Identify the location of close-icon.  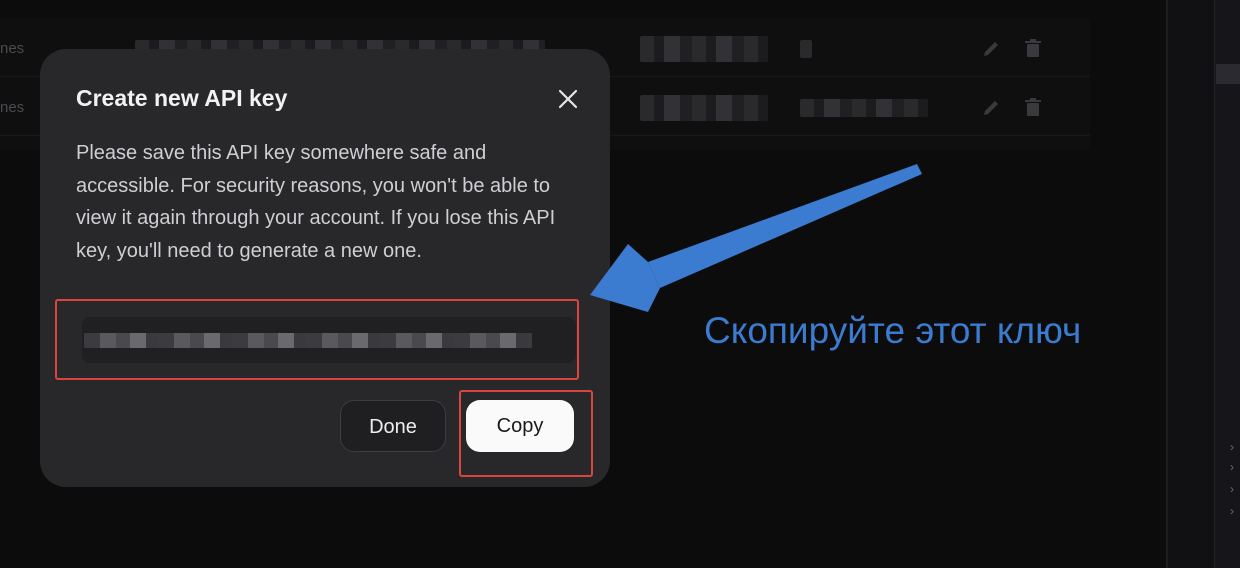
(568, 99).